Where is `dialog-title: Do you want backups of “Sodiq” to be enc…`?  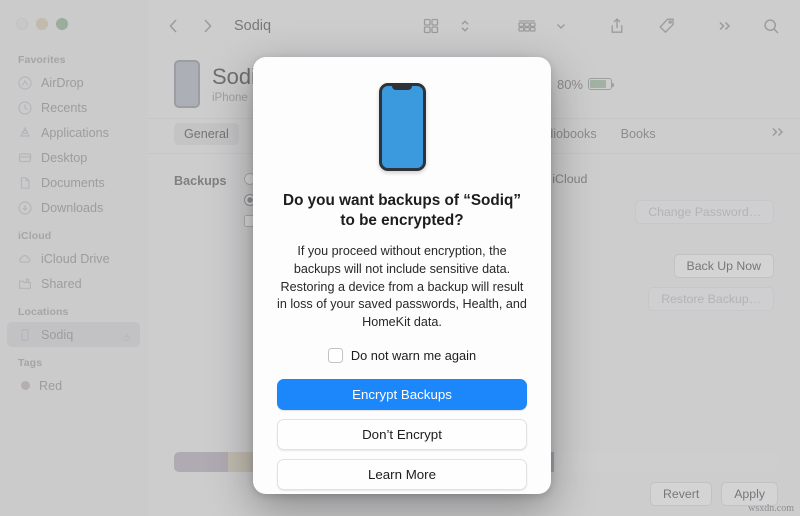
dialog-title: Do you want backups of “Sodiq” to be enc… is located at coordinates (402, 210).